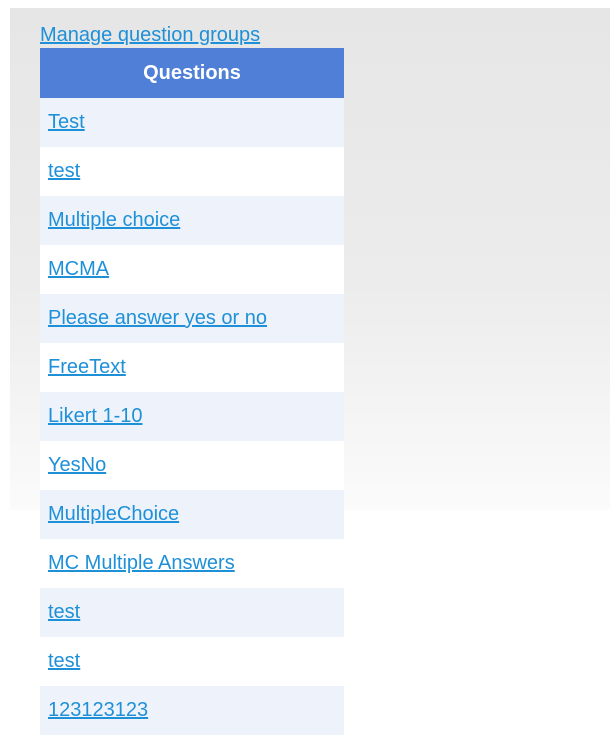  I want to click on table-header-row: Questions, so click(192, 73).